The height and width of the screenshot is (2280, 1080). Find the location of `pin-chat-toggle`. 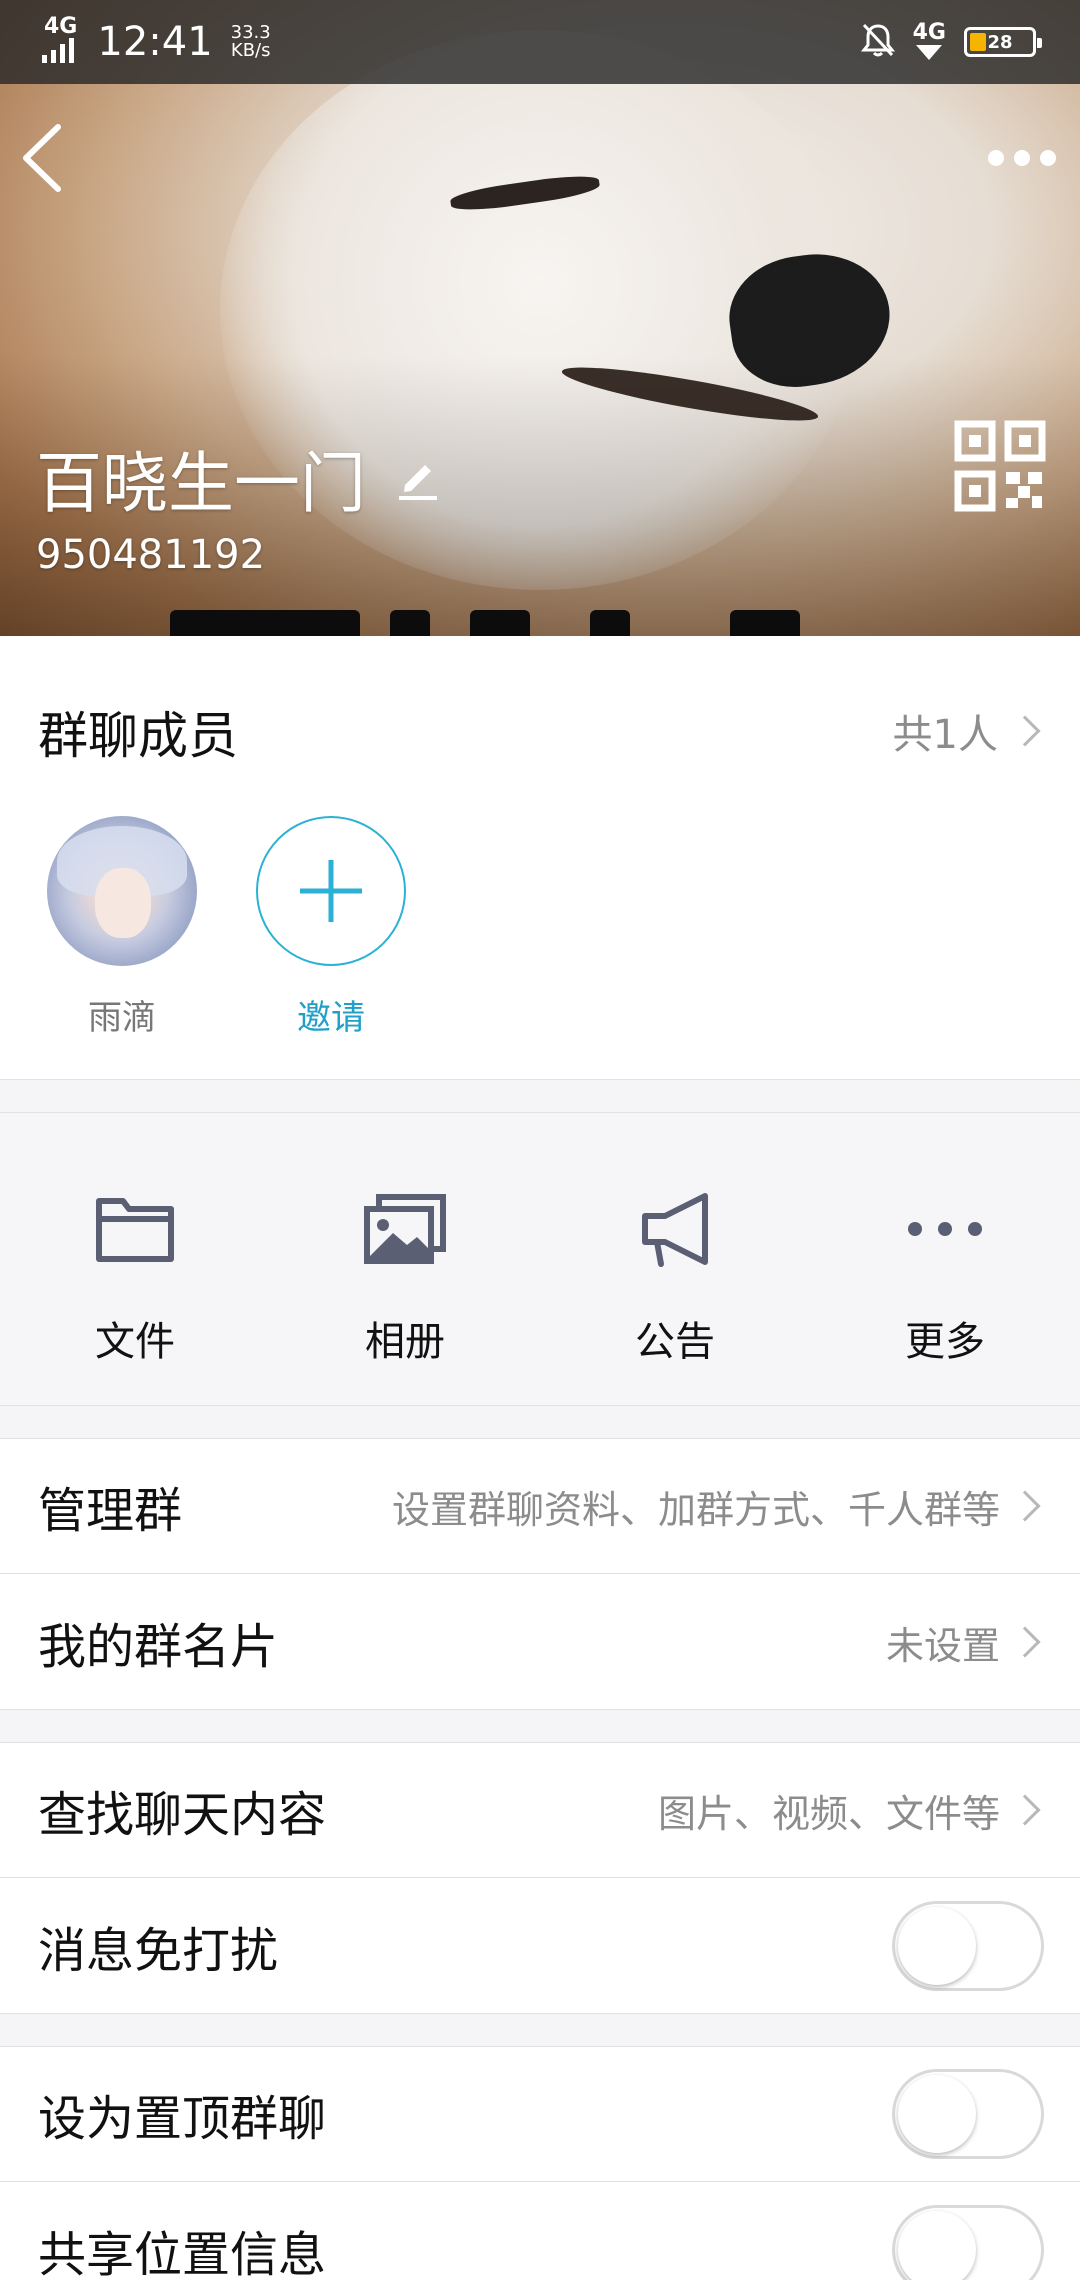

pin-chat-toggle is located at coordinates (968, 2114).